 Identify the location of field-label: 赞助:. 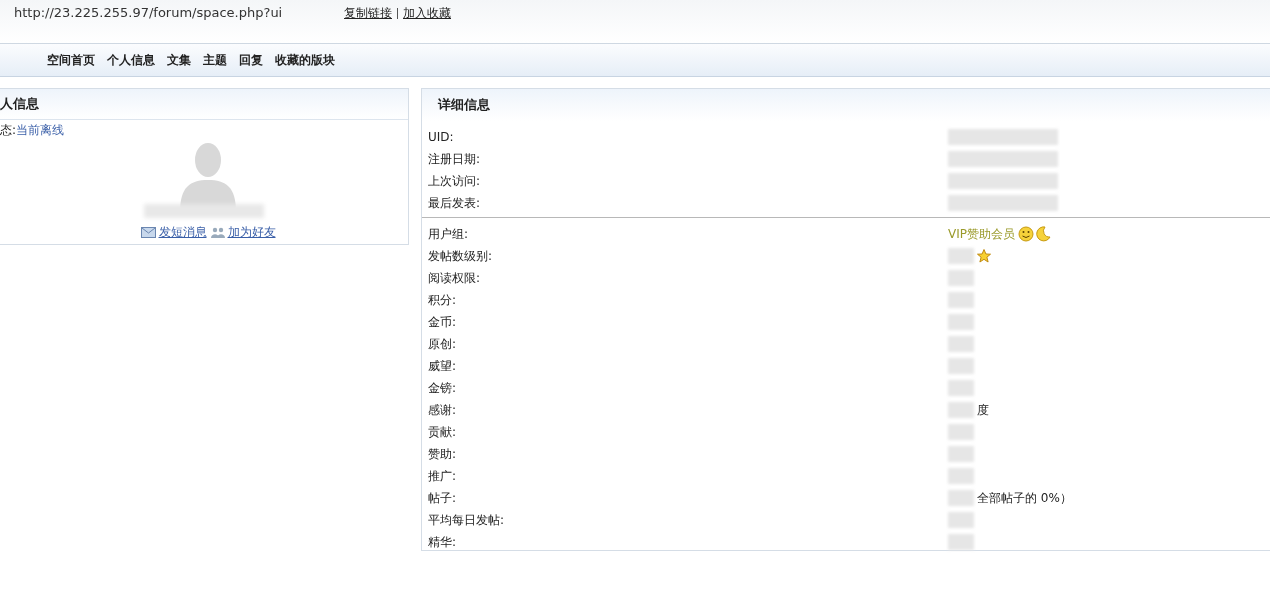
(443, 454).